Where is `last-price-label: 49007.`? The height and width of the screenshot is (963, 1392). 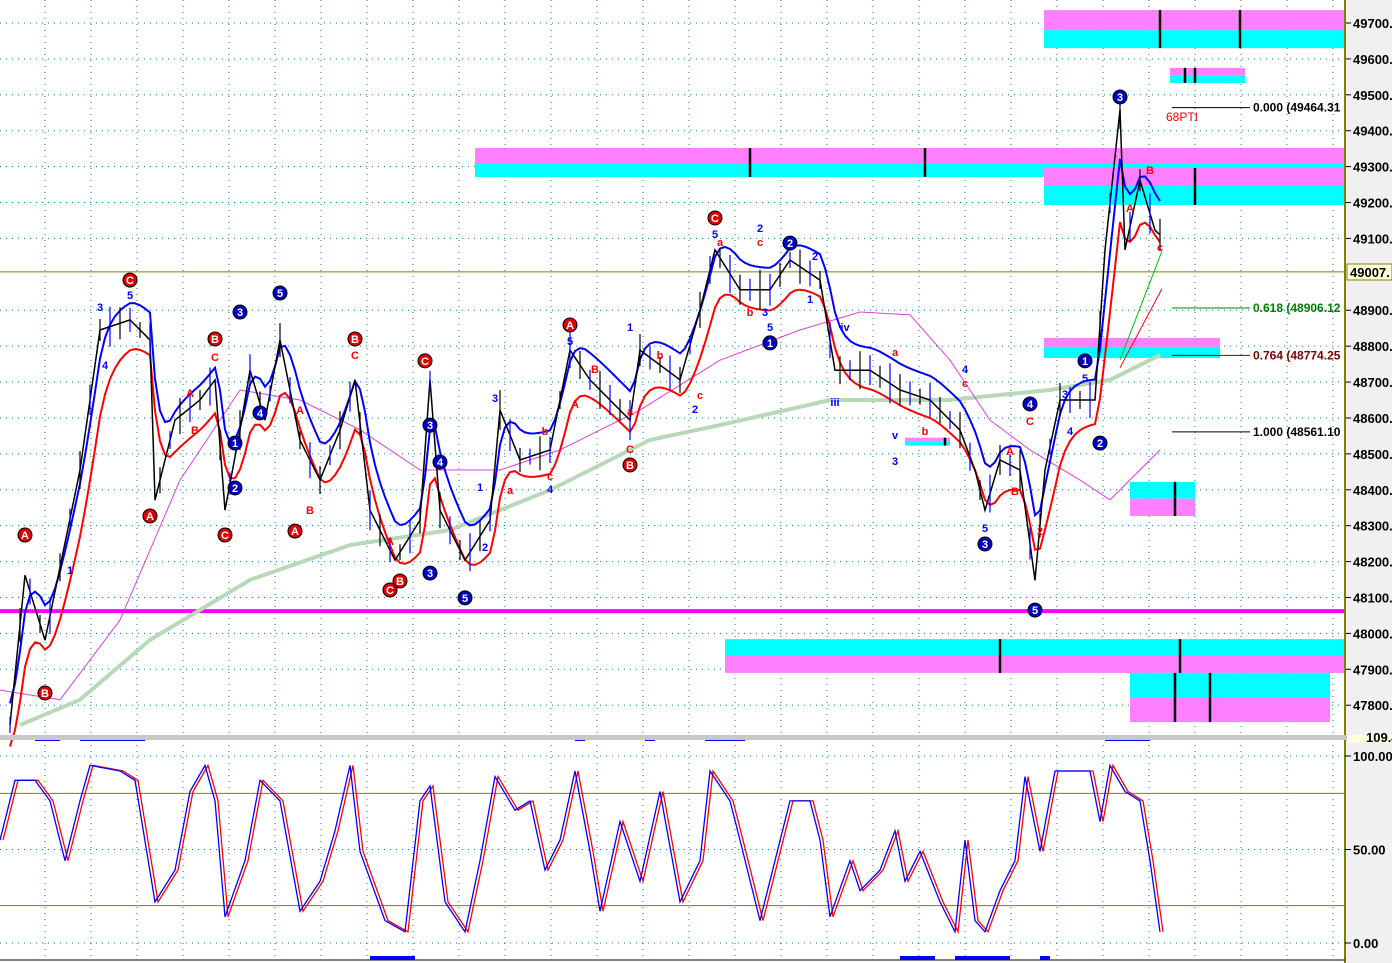
last-price-label: 49007. is located at coordinates (1370, 272).